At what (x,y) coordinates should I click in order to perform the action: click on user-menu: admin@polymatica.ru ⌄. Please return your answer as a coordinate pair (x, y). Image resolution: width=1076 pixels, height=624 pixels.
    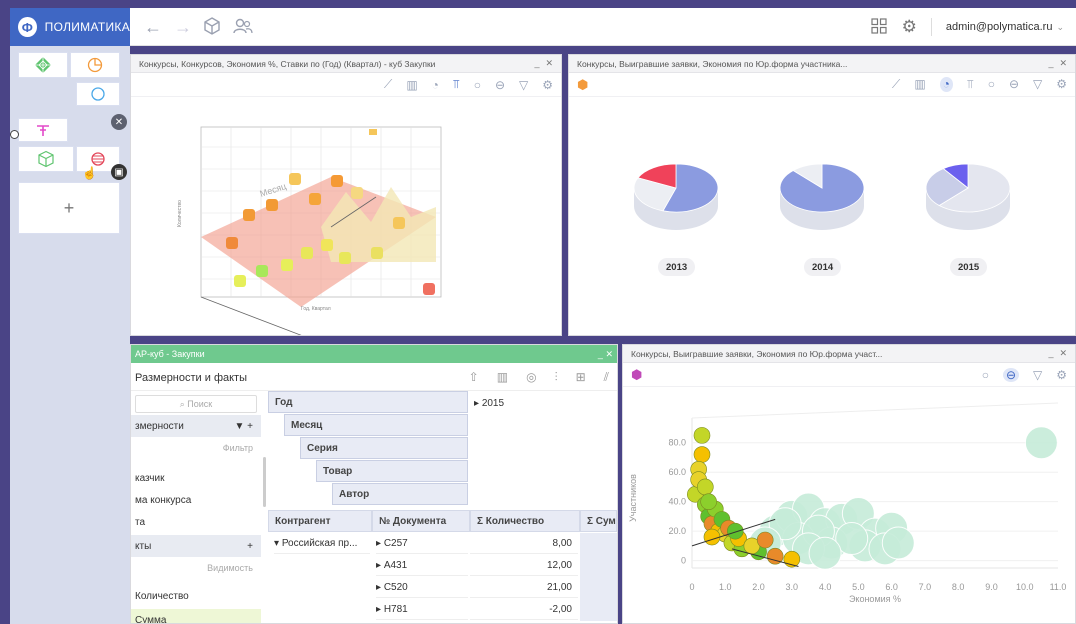
    Looking at the image, I should click on (1005, 27).